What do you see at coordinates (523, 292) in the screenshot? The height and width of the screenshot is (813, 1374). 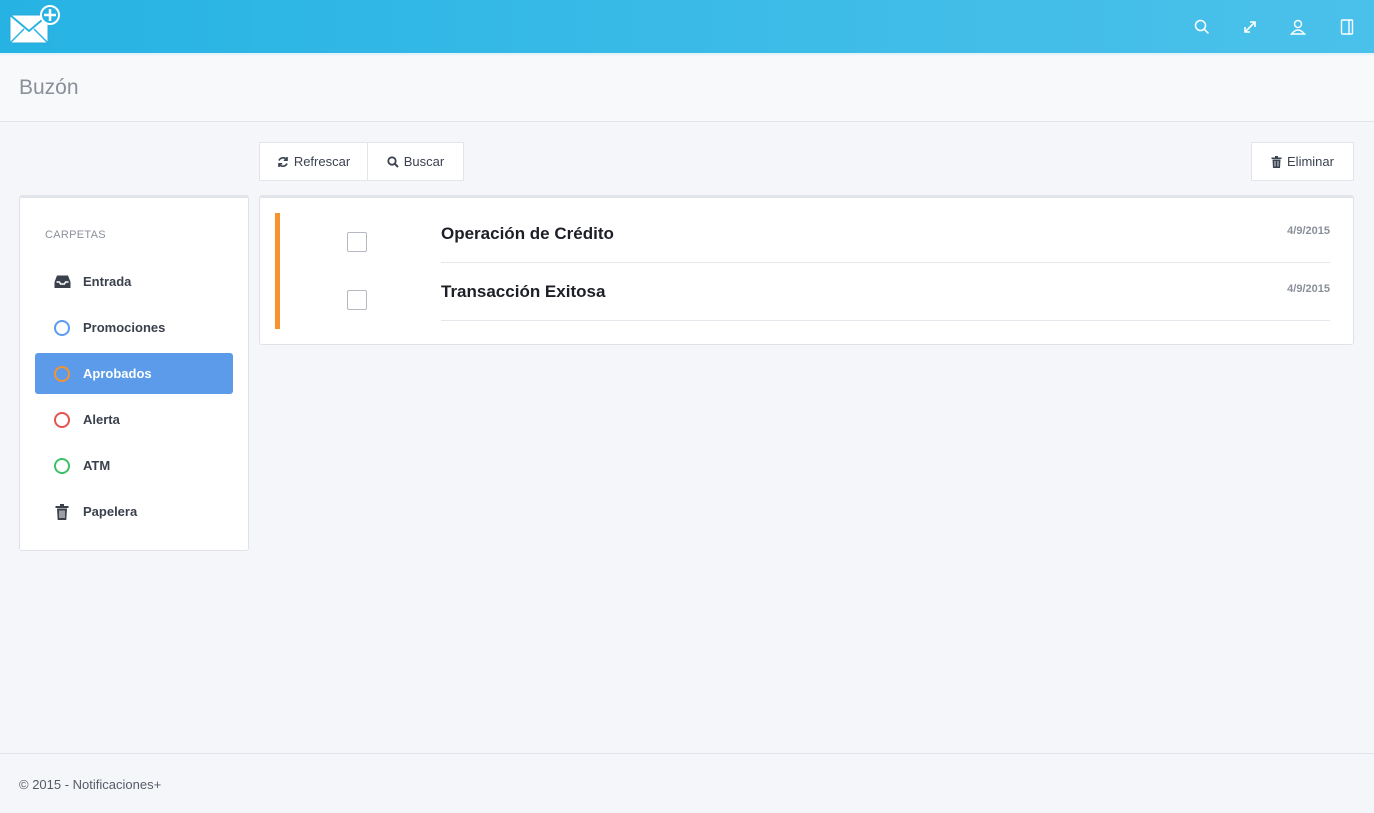 I see `mail-subject: Transacción Exitosa` at bounding box center [523, 292].